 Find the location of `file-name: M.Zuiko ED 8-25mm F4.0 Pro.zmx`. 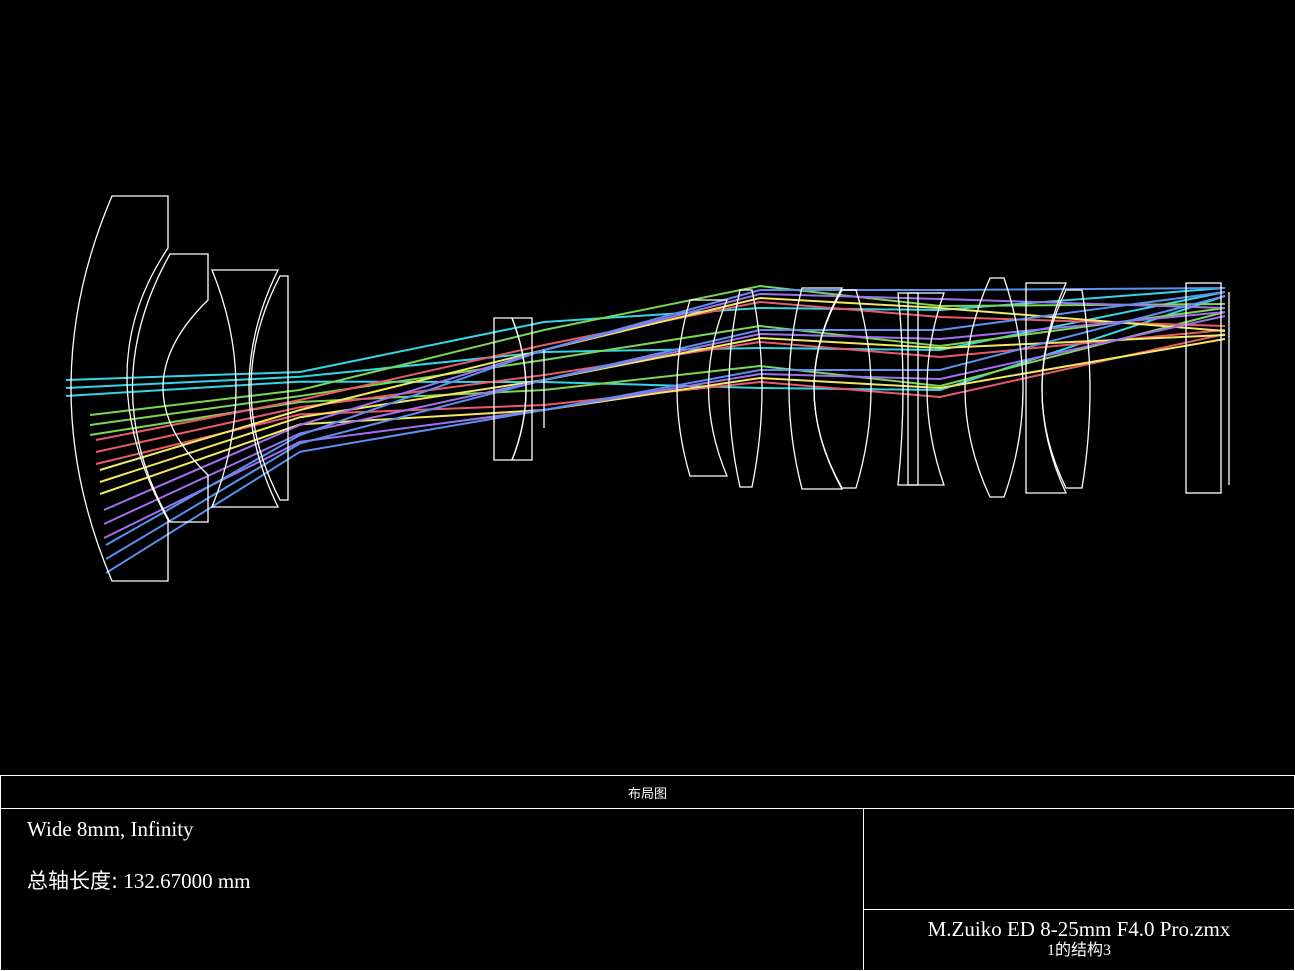

file-name: M.Zuiko ED 8-25mm F4.0 Pro.zmx is located at coordinates (1079, 929).